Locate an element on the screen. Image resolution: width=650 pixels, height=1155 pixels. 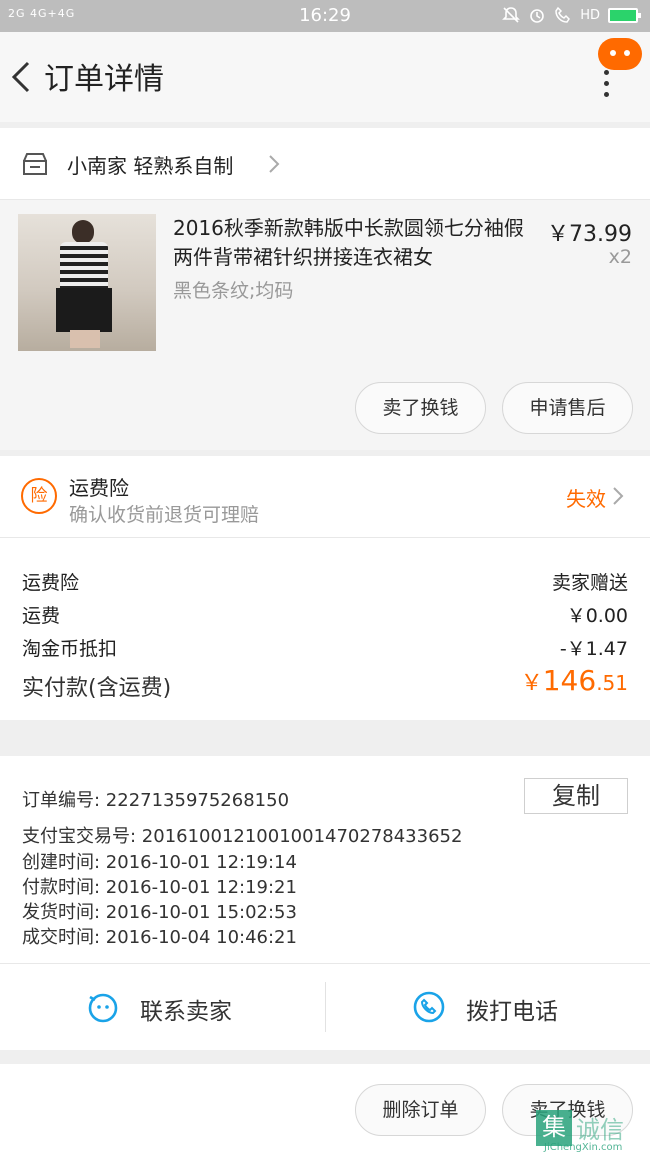
bell-mute-icon is located at coordinates (511, 15).